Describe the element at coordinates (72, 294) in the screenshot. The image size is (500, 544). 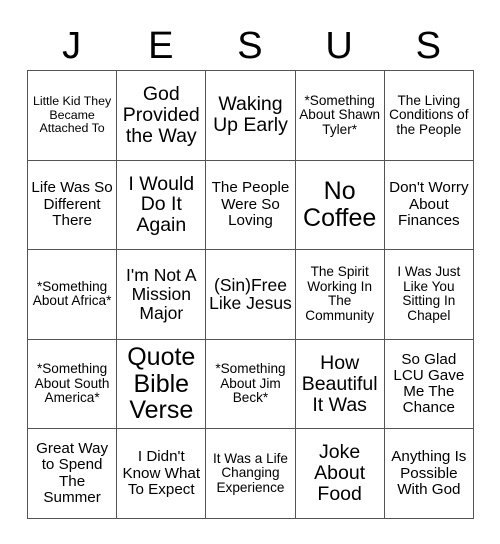
I see `bingo-cell: *Something About Africa*` at that location.